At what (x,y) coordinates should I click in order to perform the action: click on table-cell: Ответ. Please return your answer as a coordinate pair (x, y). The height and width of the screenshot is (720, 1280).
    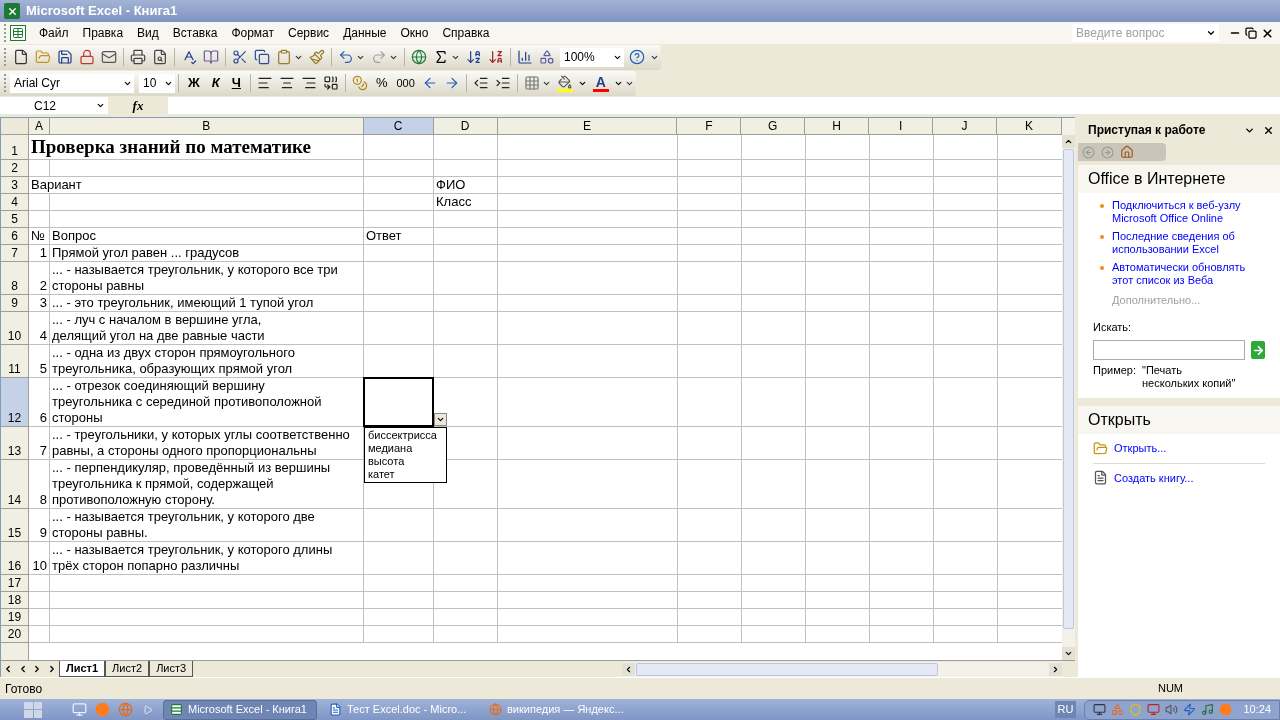
    Looking at the image, I should click on (399, 236).